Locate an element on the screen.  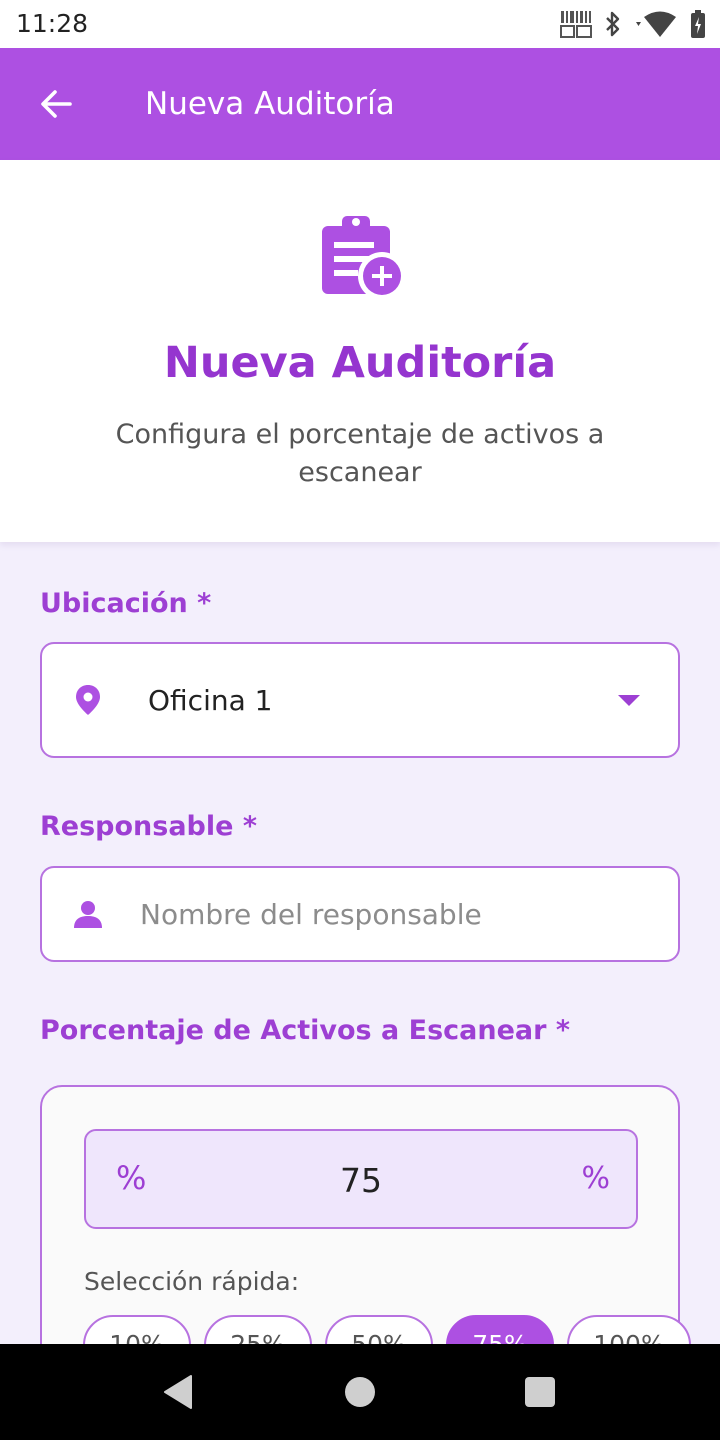
responsable-placeholder: Nombre del responsable is located at coordinates (311, 914).